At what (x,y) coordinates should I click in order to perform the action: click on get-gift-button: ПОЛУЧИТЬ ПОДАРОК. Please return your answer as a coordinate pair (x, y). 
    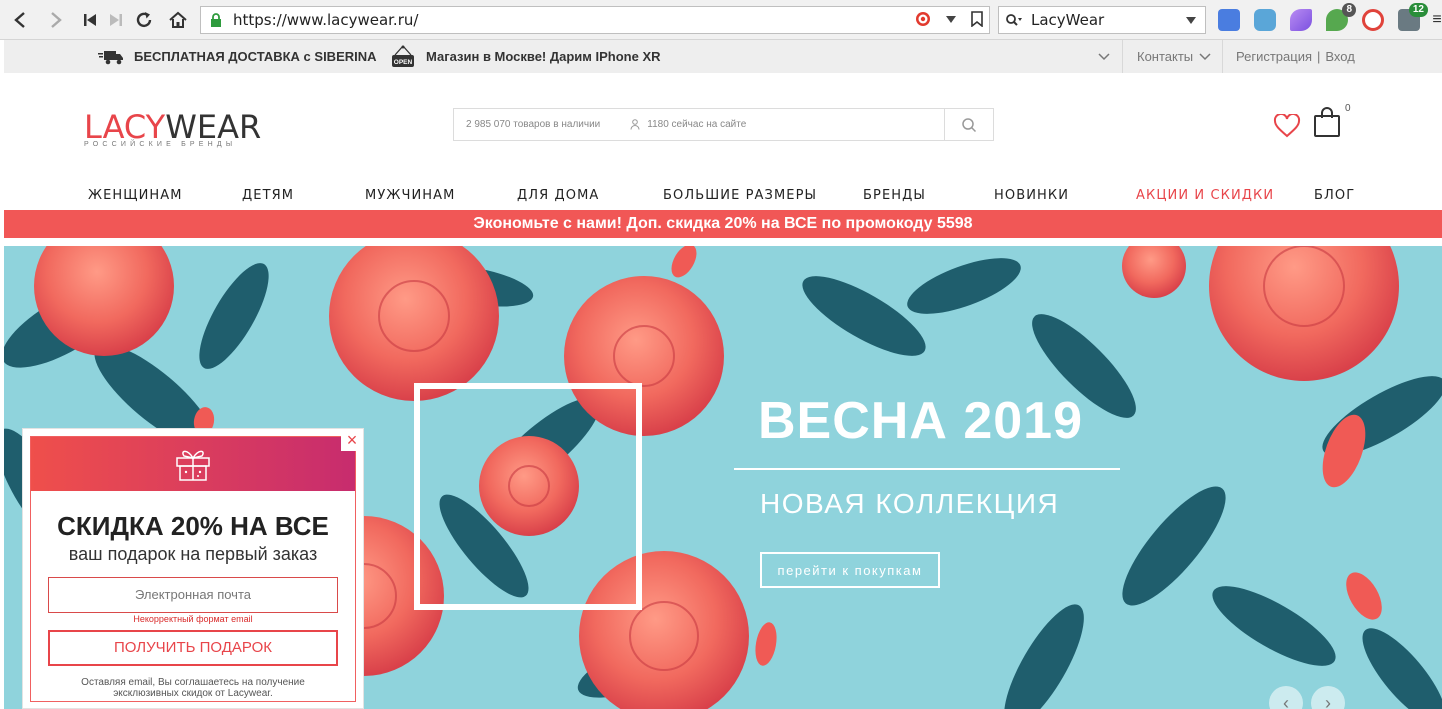
    Looking at the image, I should click on (193, 648).